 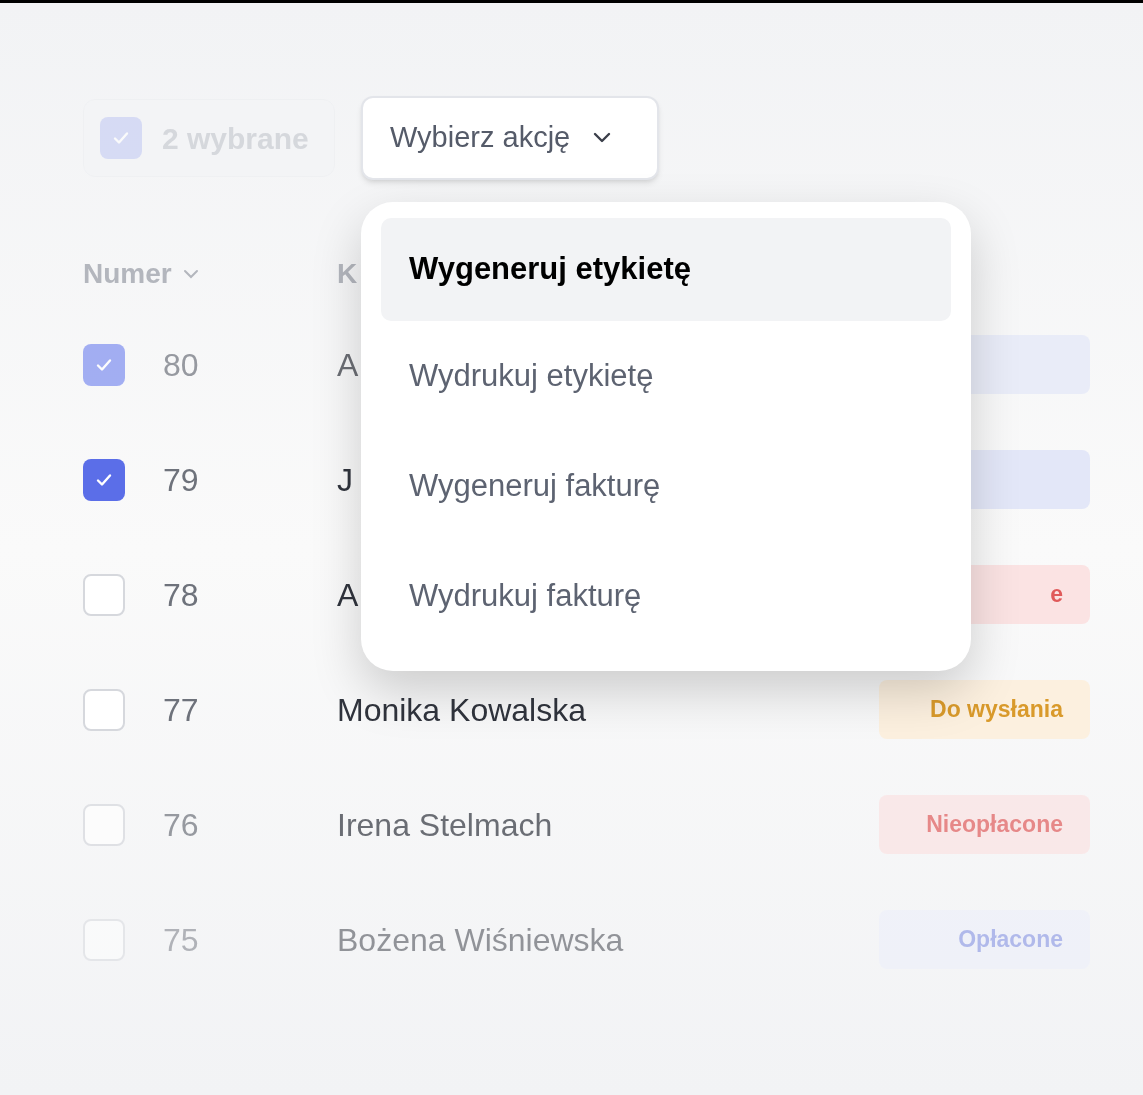 I want to click on customer-name: J, so click(x=345, y=480).